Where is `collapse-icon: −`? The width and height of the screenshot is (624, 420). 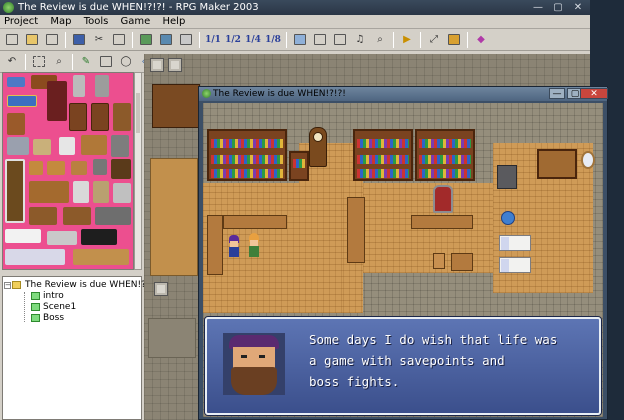
collapse-icon: − is located at coordinates (7, 285).